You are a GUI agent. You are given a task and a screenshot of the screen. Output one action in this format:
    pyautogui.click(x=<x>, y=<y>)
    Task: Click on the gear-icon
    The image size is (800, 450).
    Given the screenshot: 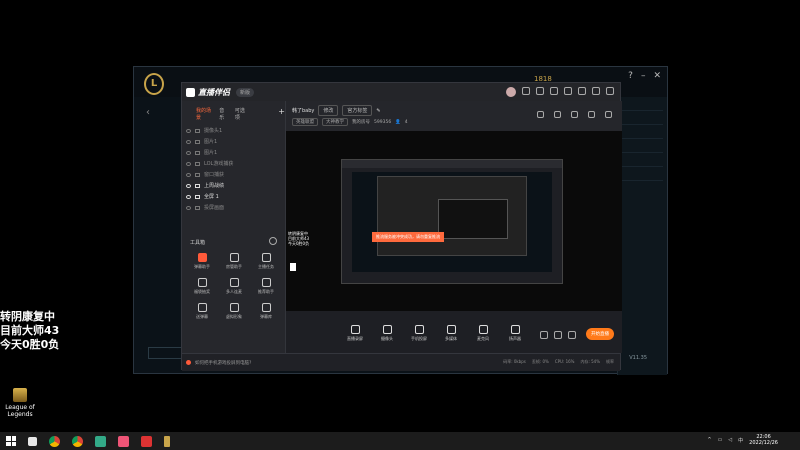 What is the action you would take?
    pyautogui.click(x=572, y=335)
    